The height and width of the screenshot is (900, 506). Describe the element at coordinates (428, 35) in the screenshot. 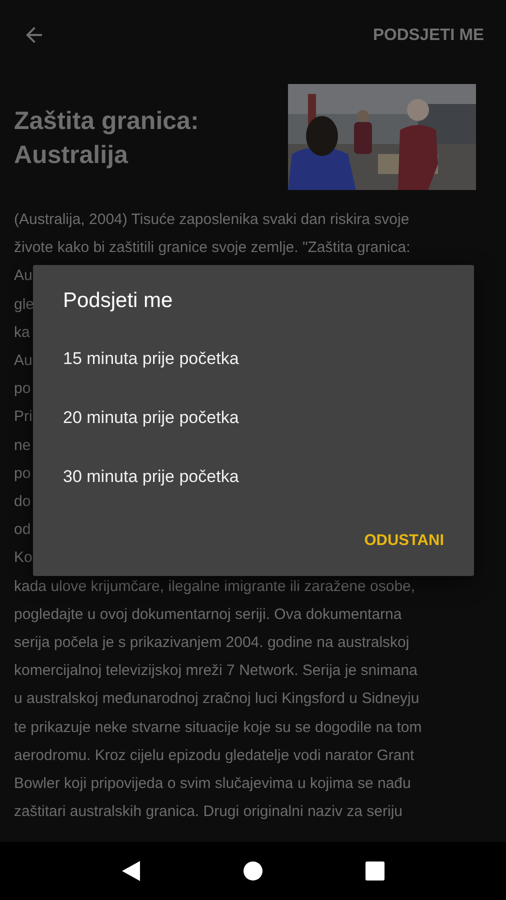

I see `remind-me-button: PODSJETI ME` at that location.